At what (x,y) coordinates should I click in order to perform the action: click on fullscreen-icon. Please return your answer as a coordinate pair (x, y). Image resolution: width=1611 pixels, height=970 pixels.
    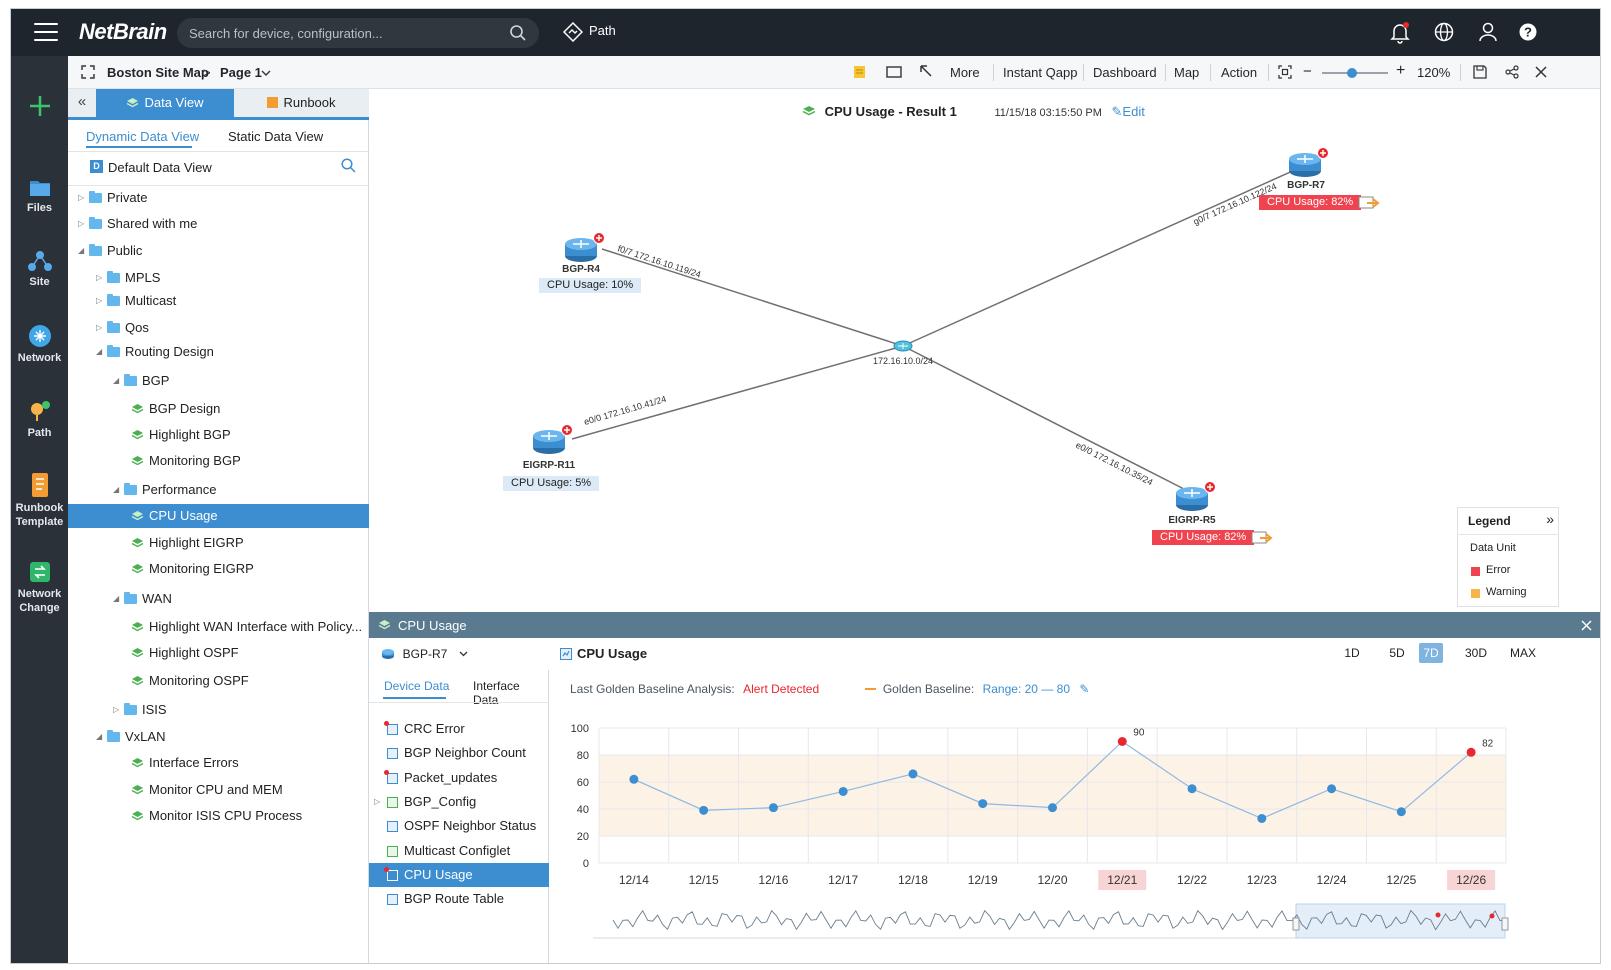
    Looking at the image, I should click on (88, 72).